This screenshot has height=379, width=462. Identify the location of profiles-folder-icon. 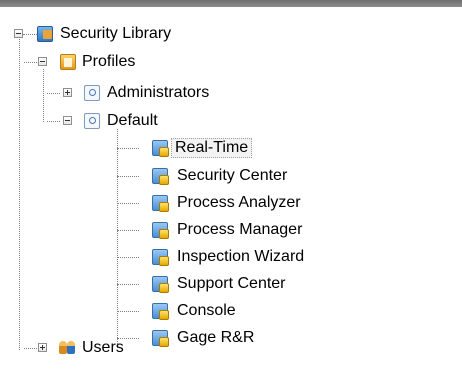
(68, 62).